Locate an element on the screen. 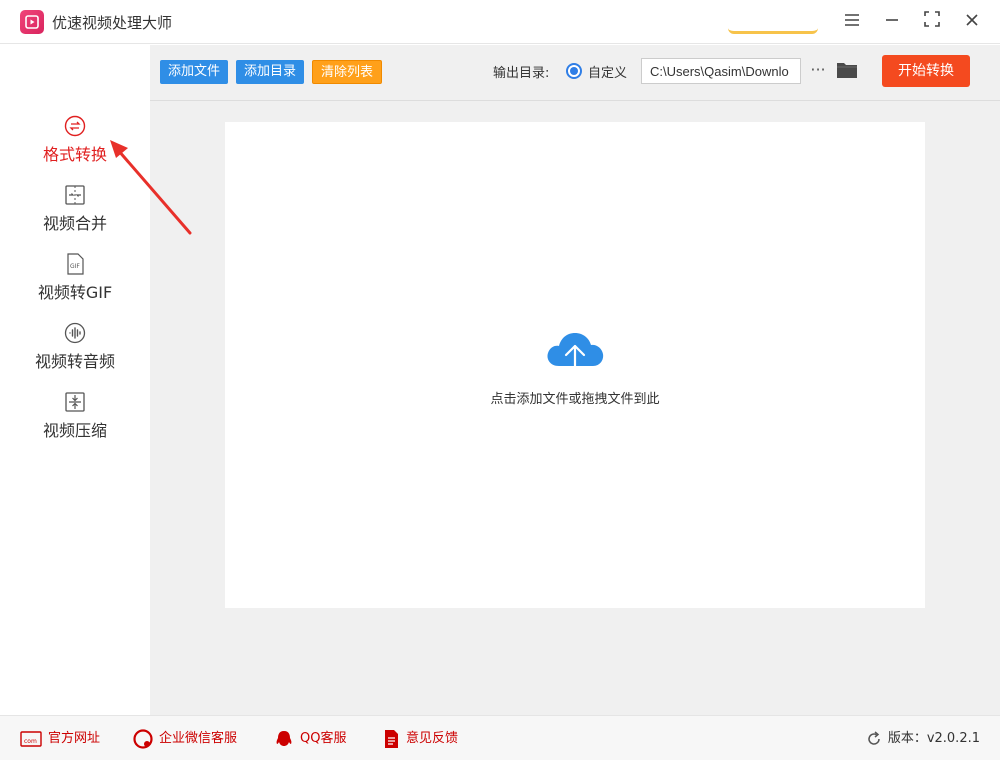 The width and height of the screenshot is (1000, 760). feedback-label: 意见反馈 is located at coordinates (432, 738).